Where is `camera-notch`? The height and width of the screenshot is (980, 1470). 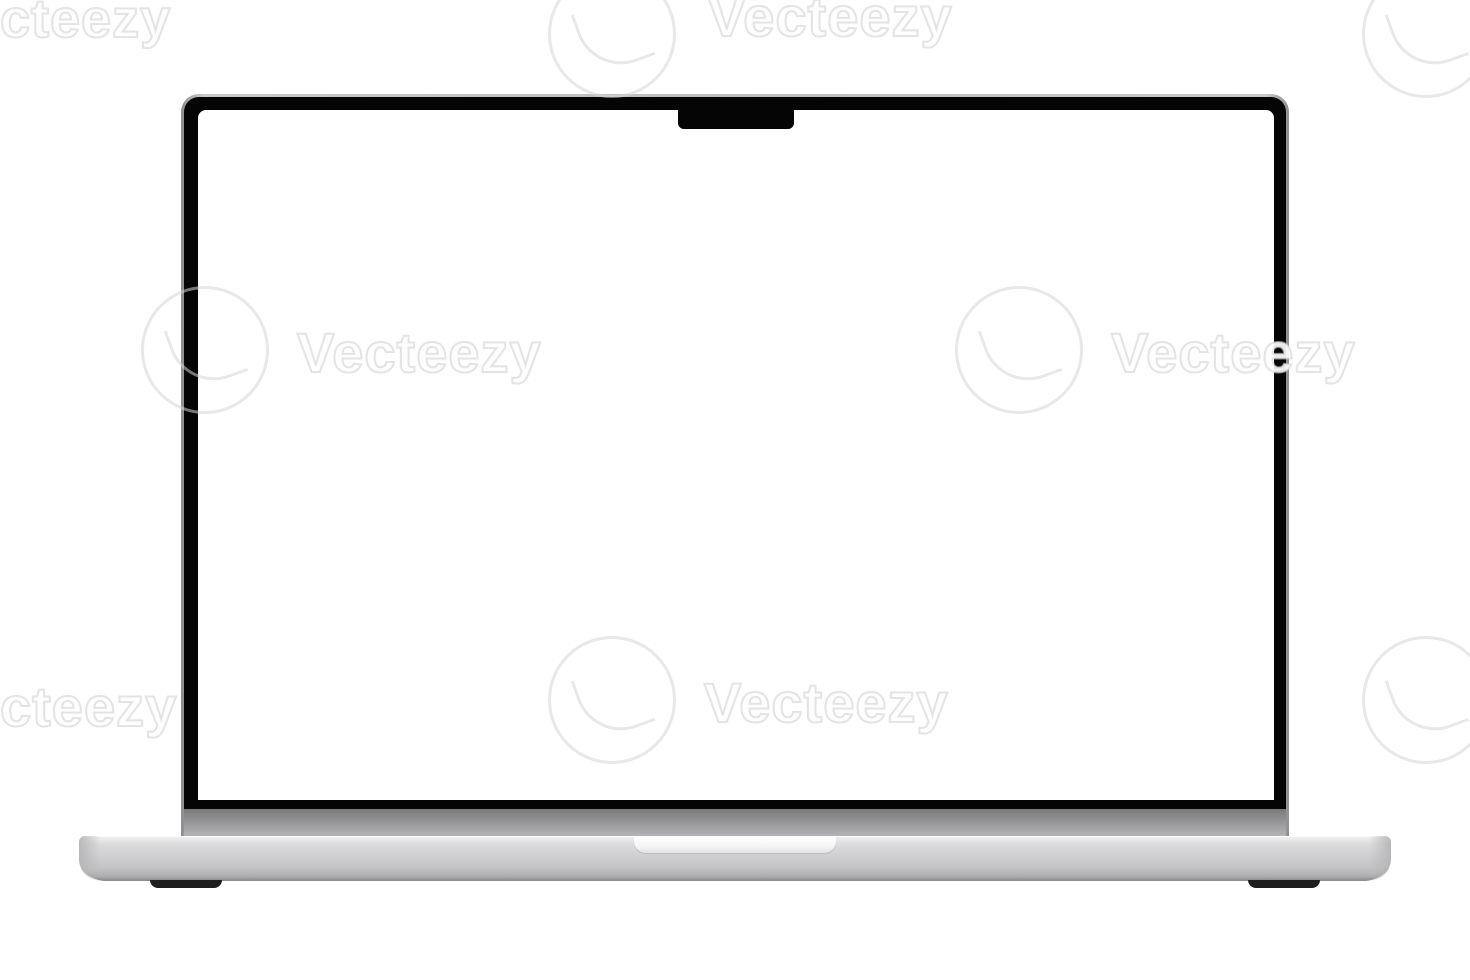
camera-notch is located at coordinates (736, 118).